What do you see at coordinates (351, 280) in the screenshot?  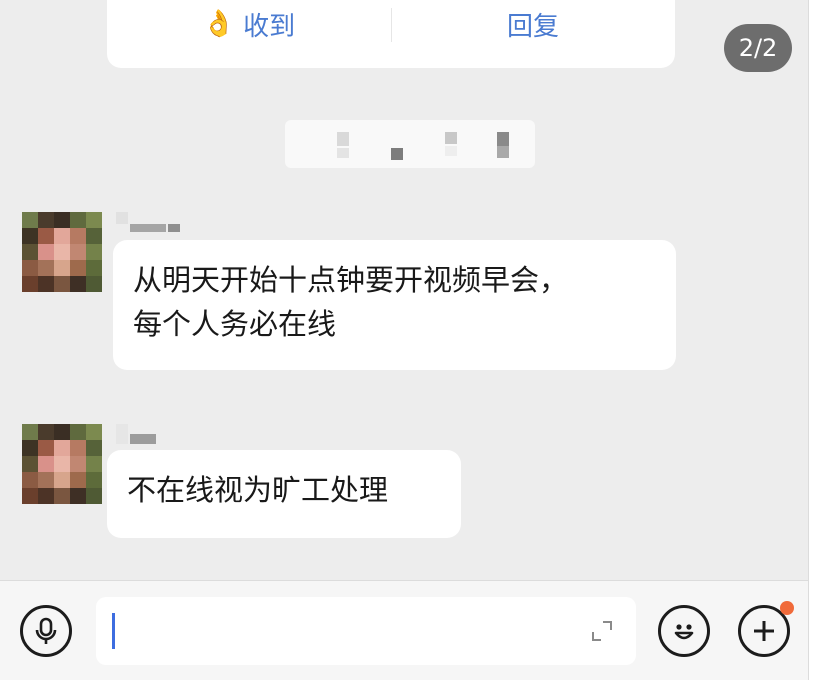 I see `message-1-line-1: 从明天开始十点钟要开视频早会，` at bounding box center [351, 280].